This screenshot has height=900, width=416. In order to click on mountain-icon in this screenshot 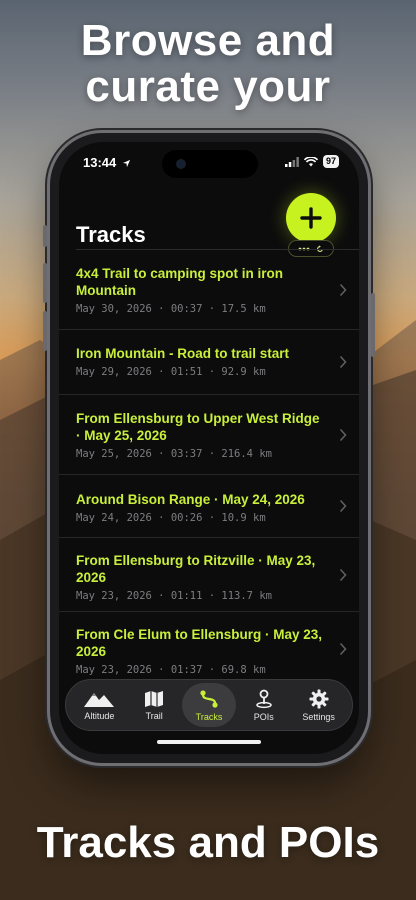, I will do `click(99, 699)`.